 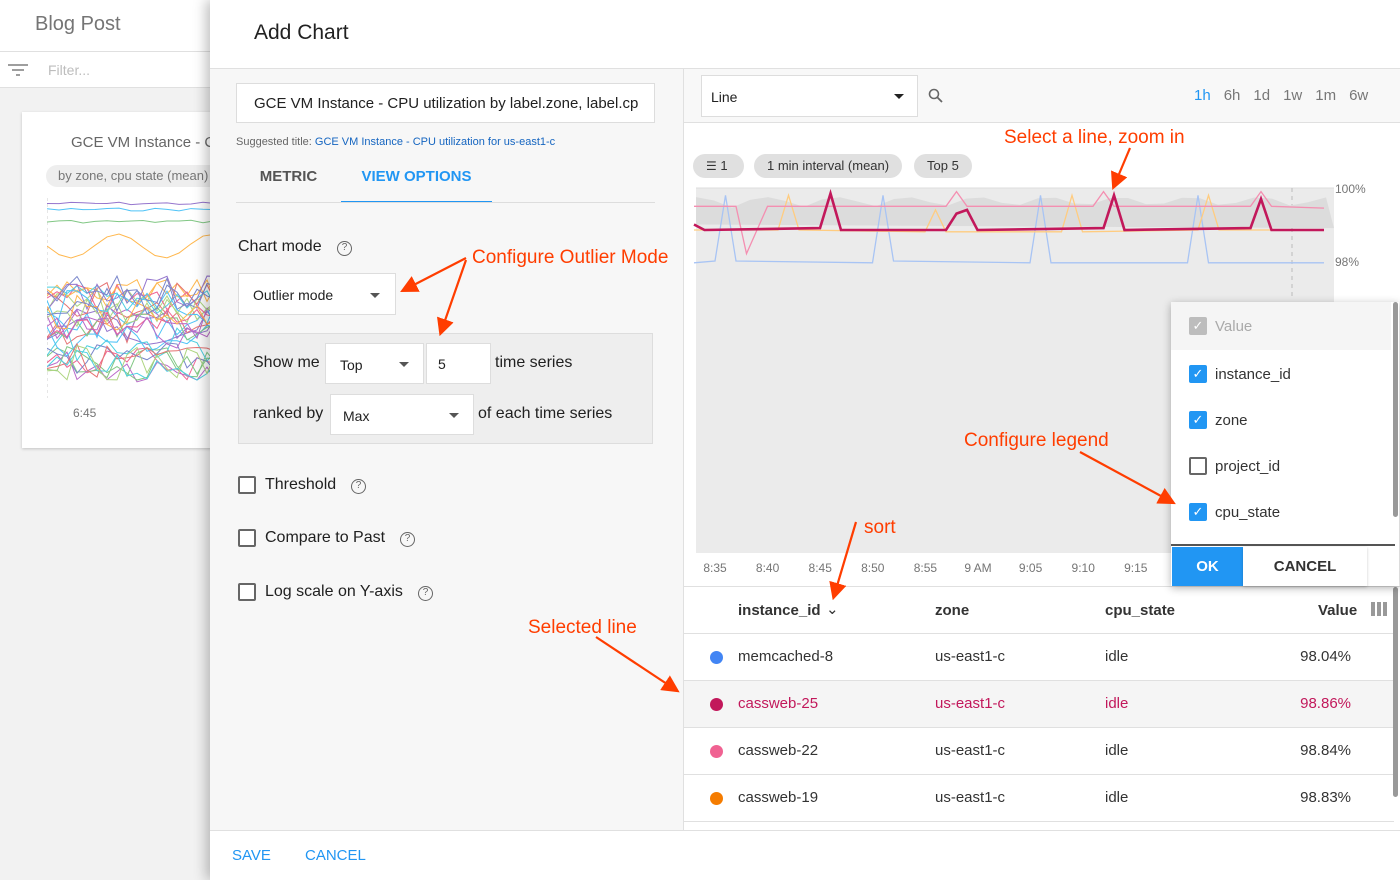 I want to click on annotation-selected-line: Selected line, so click(x=582, y=627).